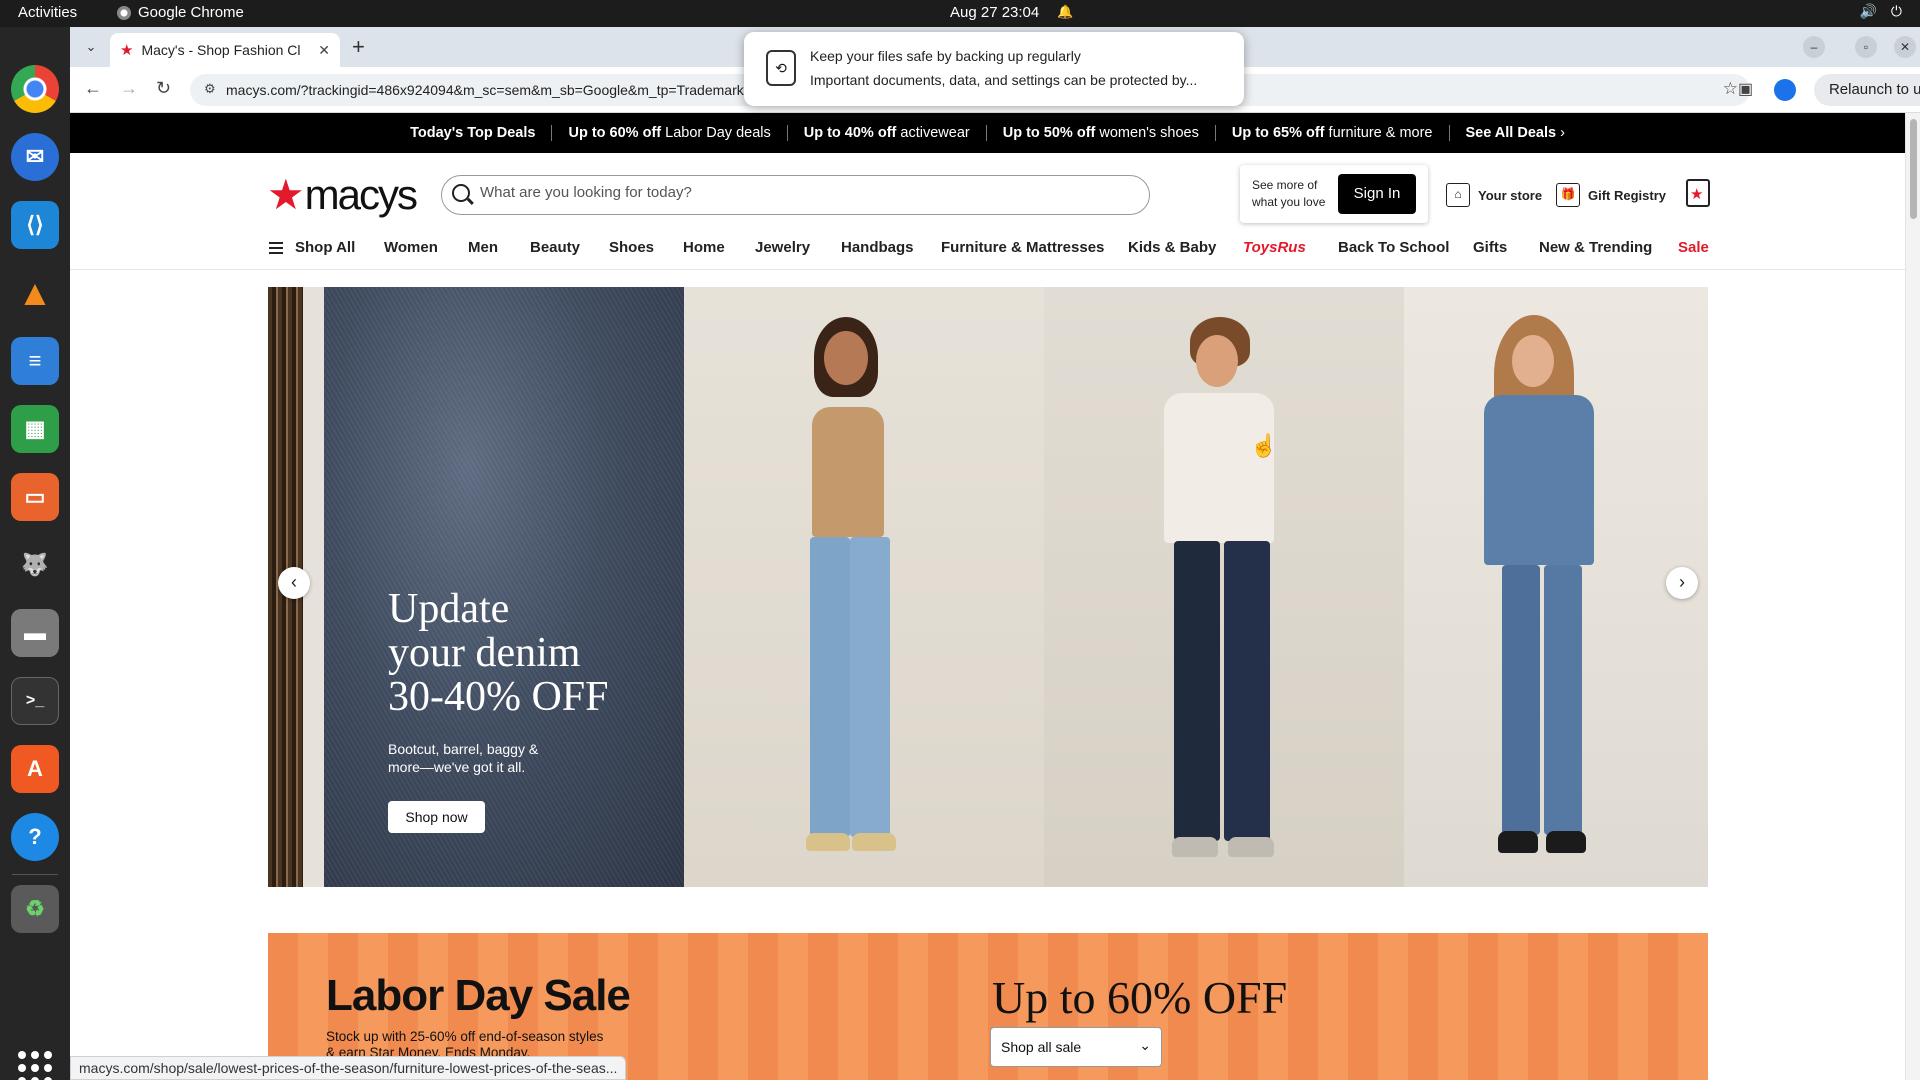 Image resolution: width=1920 pixels, height=1080 pixels. Describe the element at coordinates (35, 633) in the screenshot. I see `files-icon: ▬` at that location.